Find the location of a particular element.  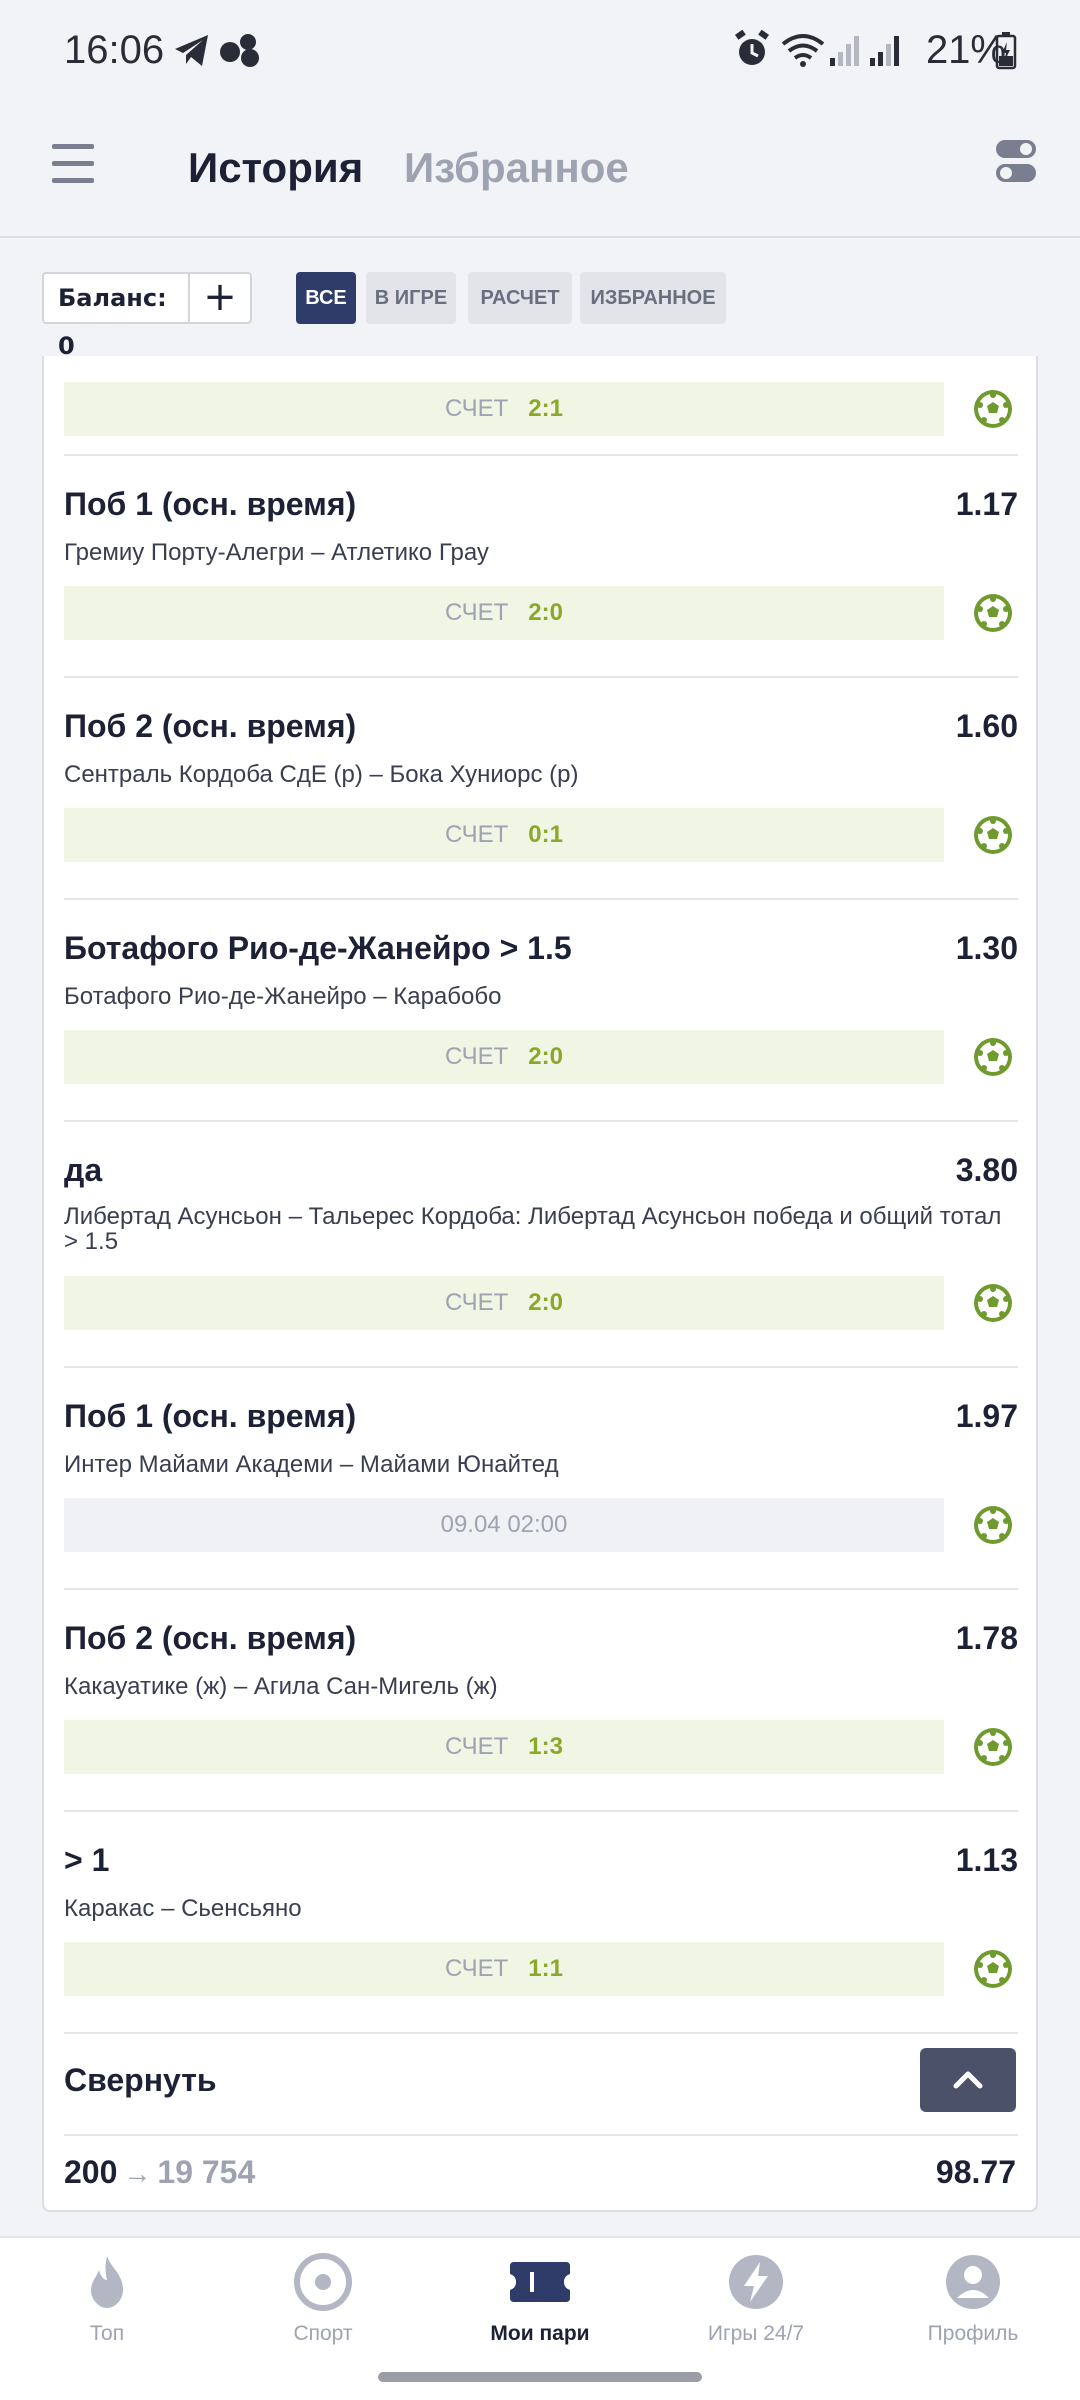

bet-title: да is located at coordinates (83, 1170).